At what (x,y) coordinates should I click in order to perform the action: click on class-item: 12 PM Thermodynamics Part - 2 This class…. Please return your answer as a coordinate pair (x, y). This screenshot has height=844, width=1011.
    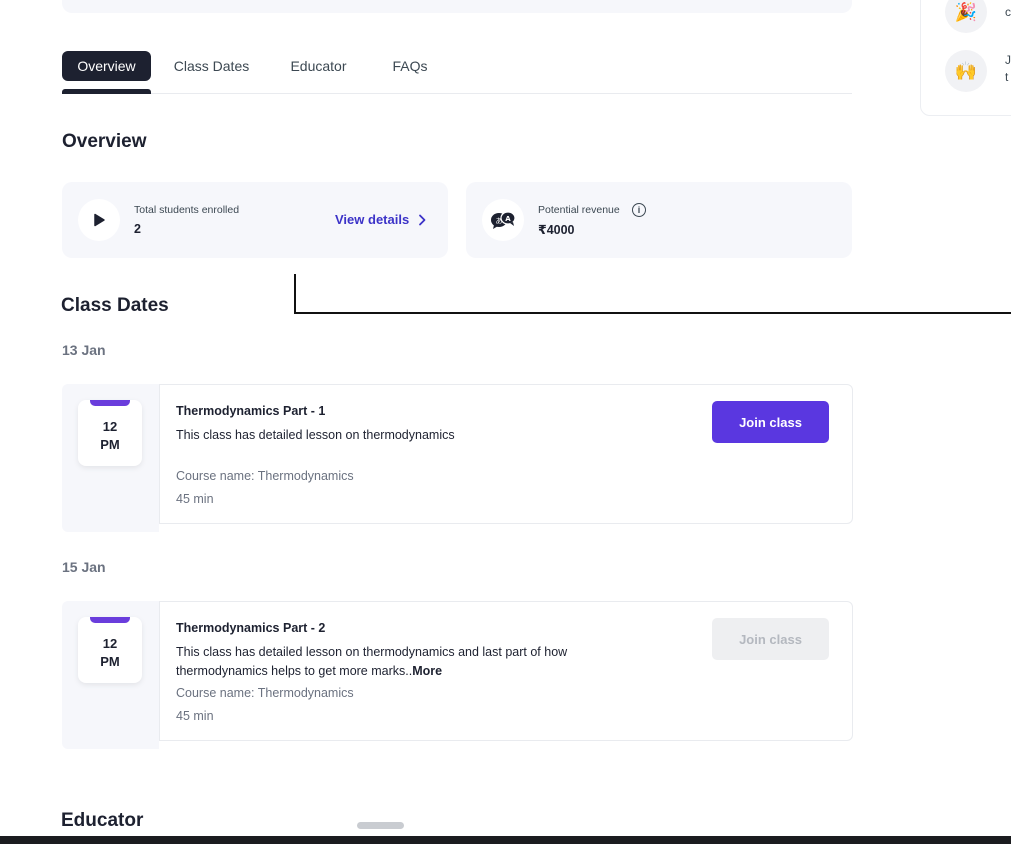
    Looking at the image, I should click on (457, 675).